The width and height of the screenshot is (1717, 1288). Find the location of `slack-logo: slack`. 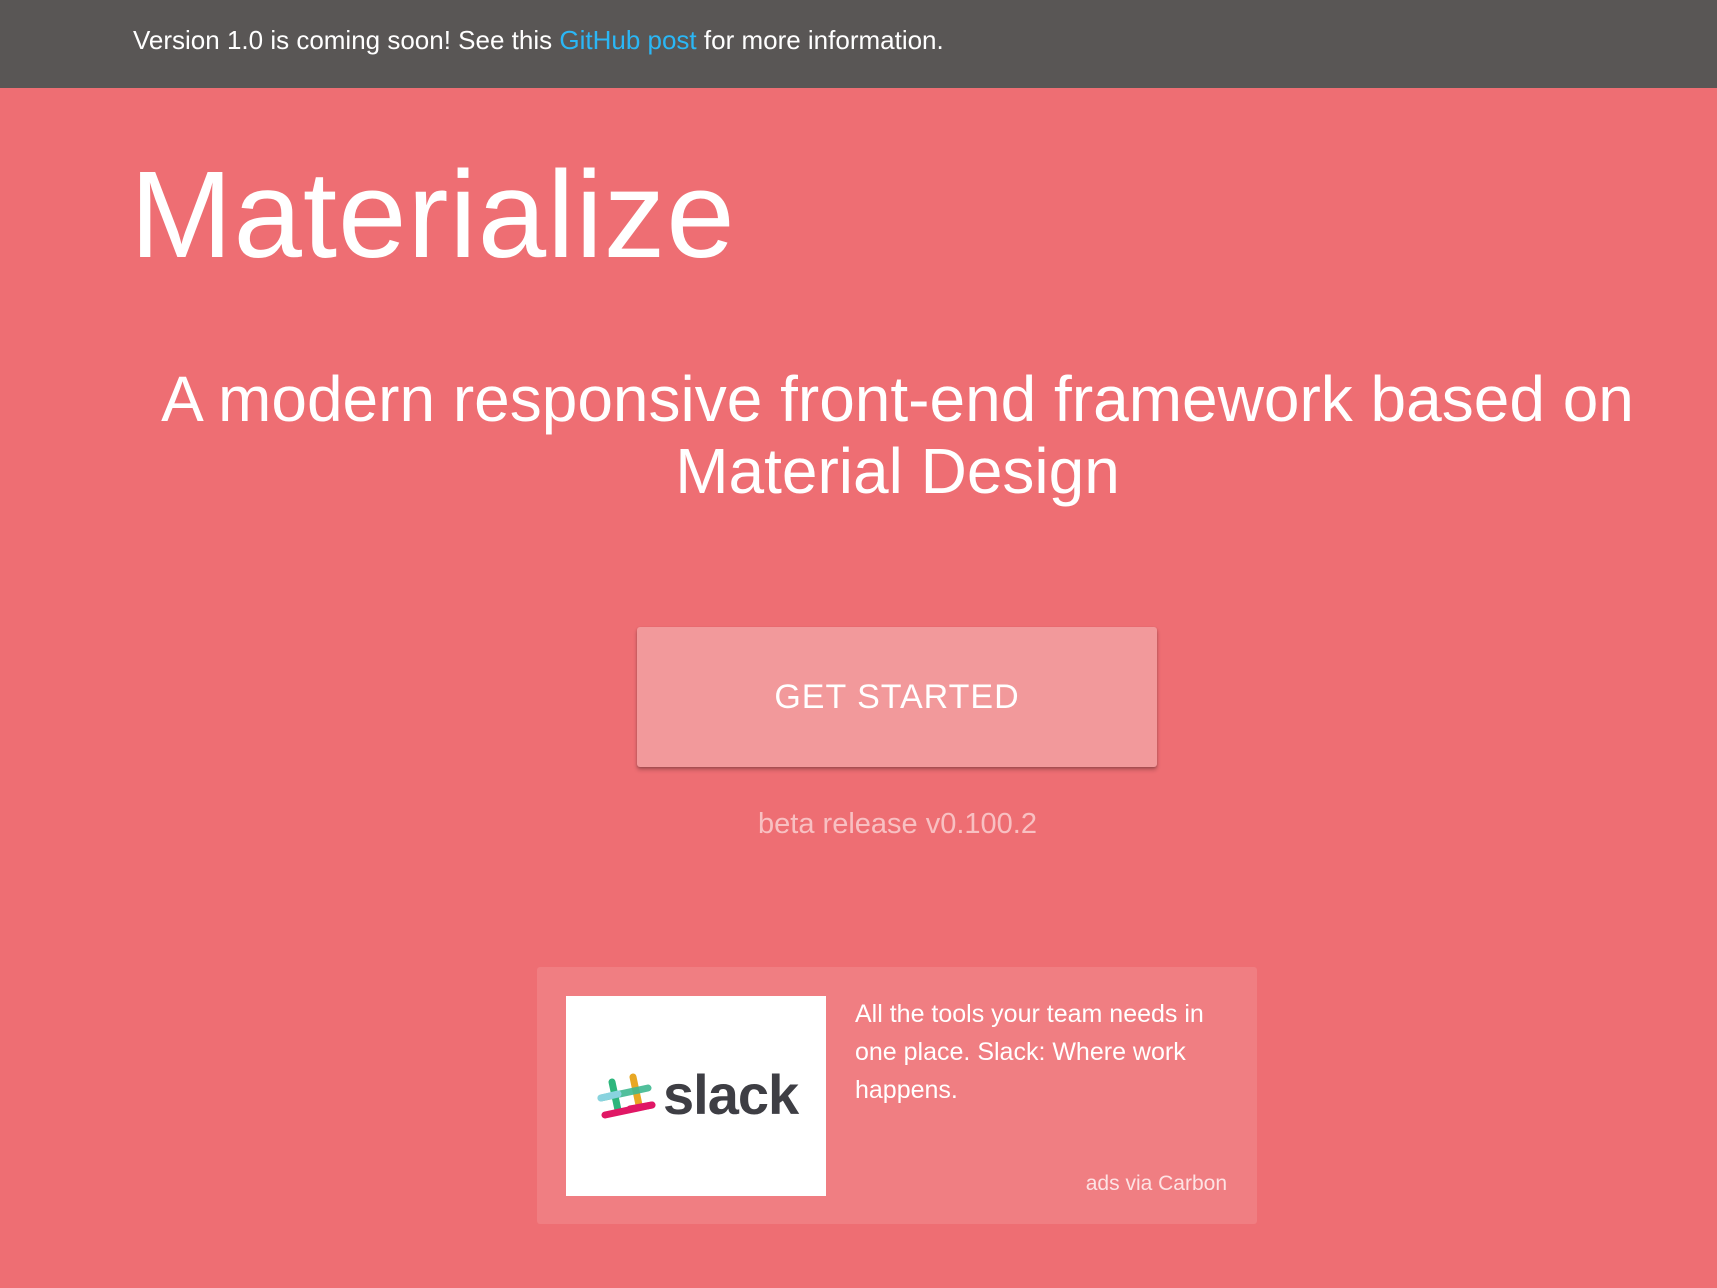

slack-logo: slack is located at coordinates (699, 1094).